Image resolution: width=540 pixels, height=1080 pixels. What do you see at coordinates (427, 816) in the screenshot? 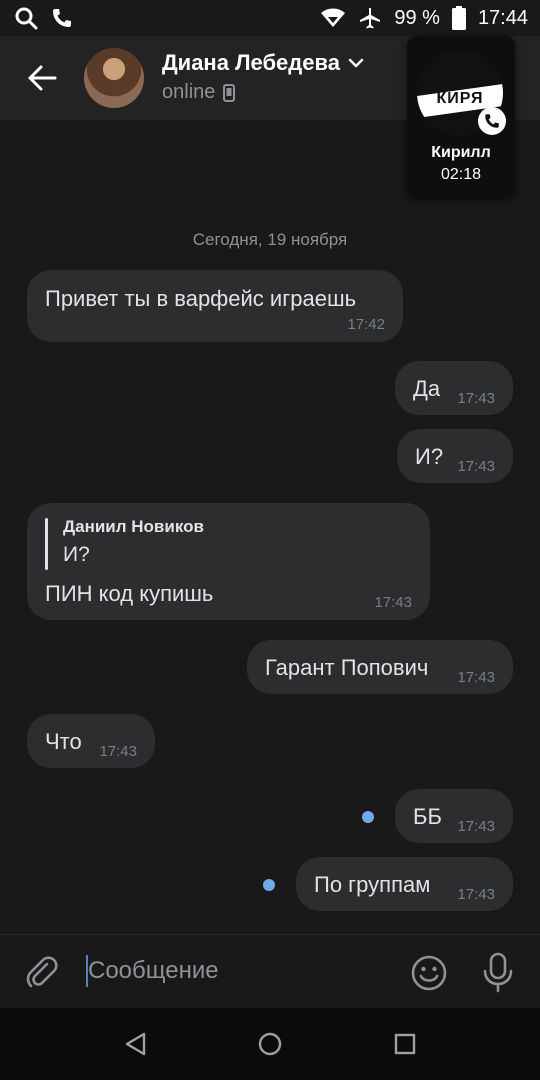
I see `message-text: ББ` at bounding box center [427, 816].